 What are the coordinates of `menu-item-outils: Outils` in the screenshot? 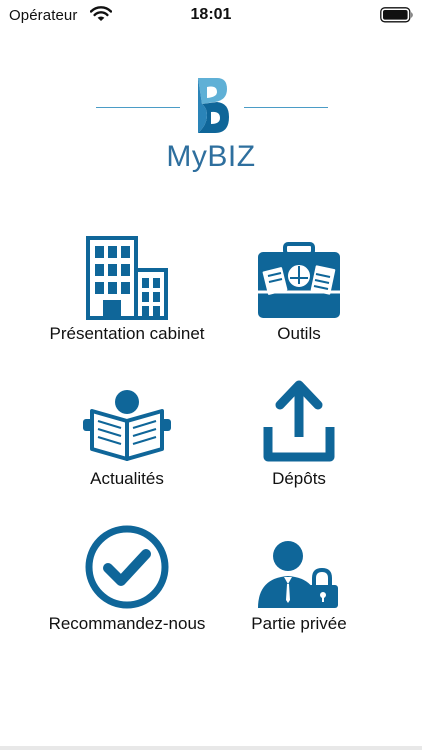 It's located at (299, 293).